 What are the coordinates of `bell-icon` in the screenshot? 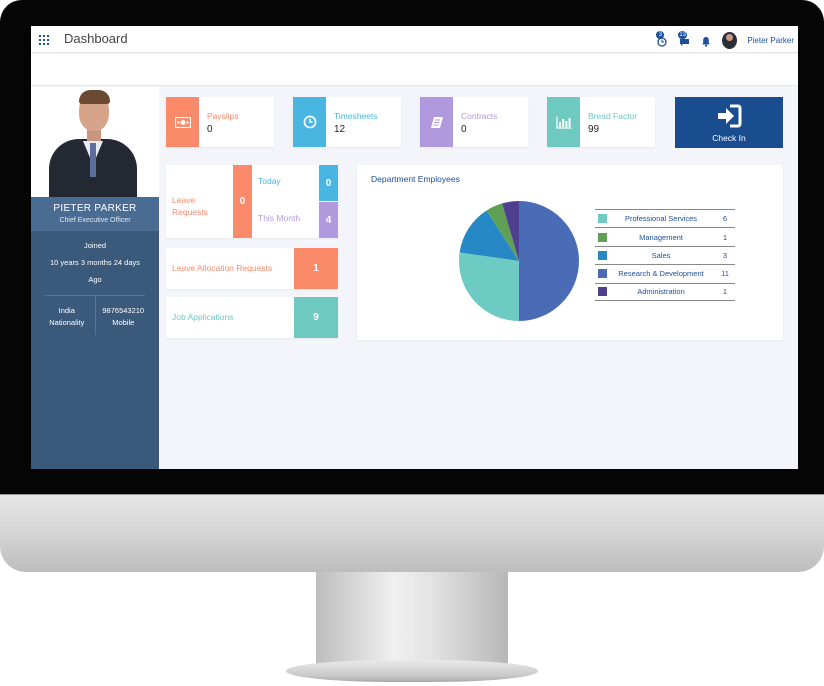 It's located at (706, 40).